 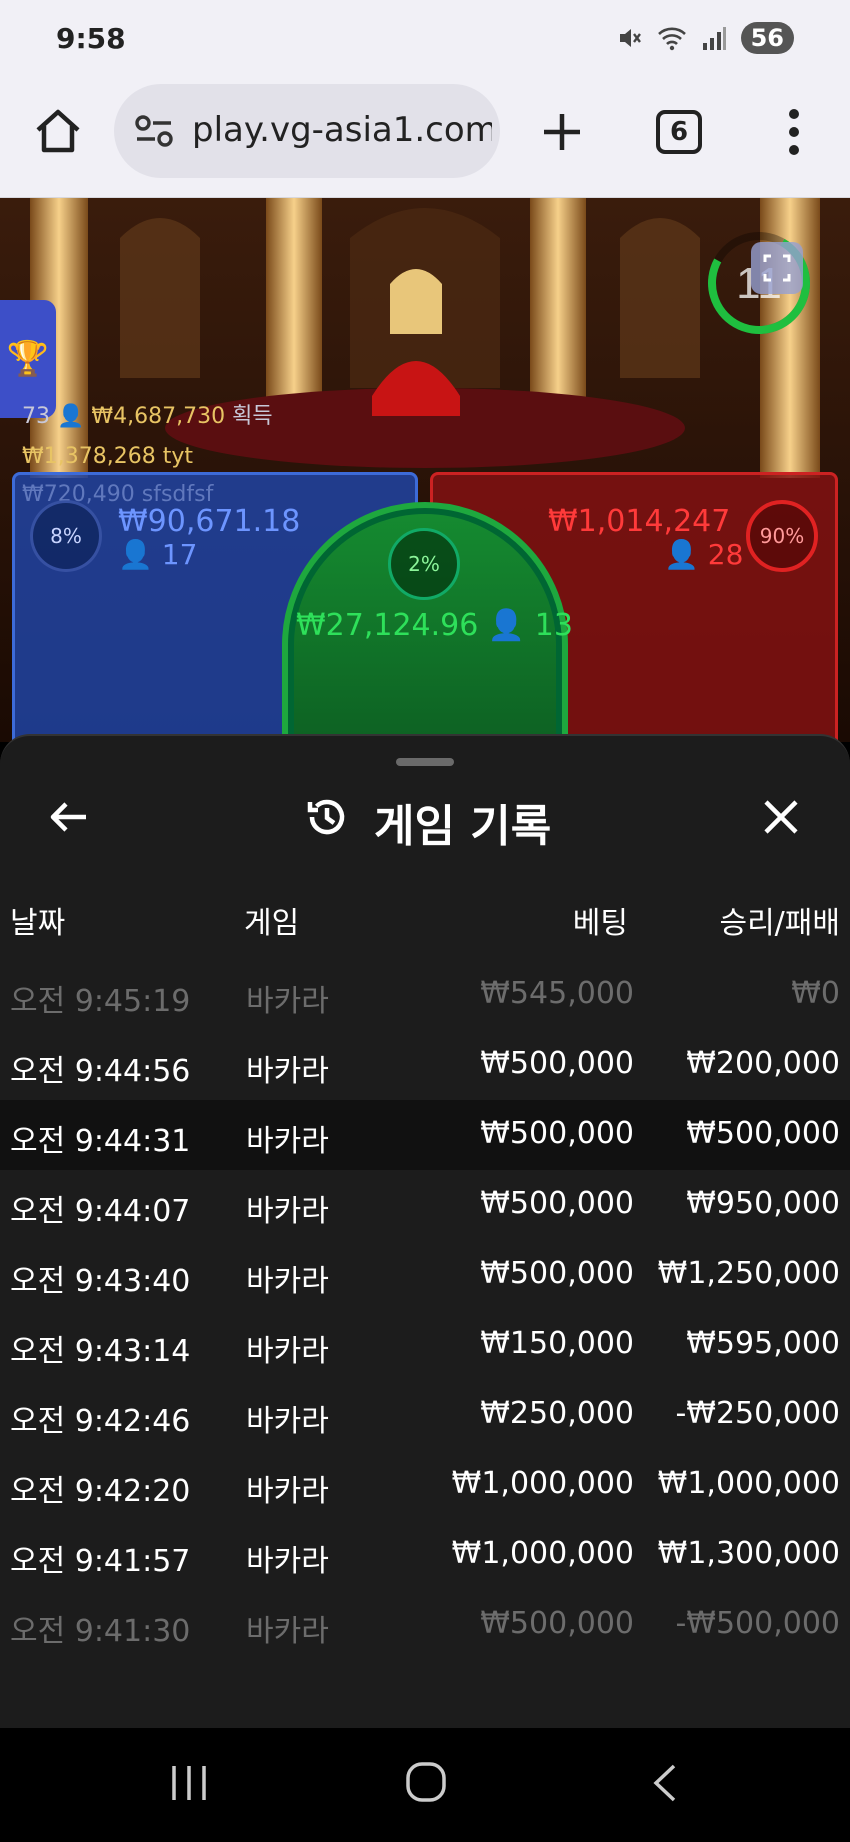 I want to click on history-row: 오전 9:44:07 바카라 ₩500,000 ₩950,000, so click(x=425, y=1205).